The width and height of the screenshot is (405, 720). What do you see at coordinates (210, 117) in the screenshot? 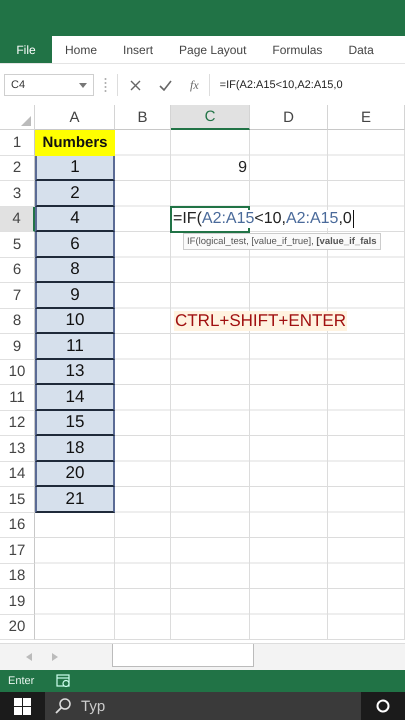
I see `column-header: C` at bounding box center [210, 117].